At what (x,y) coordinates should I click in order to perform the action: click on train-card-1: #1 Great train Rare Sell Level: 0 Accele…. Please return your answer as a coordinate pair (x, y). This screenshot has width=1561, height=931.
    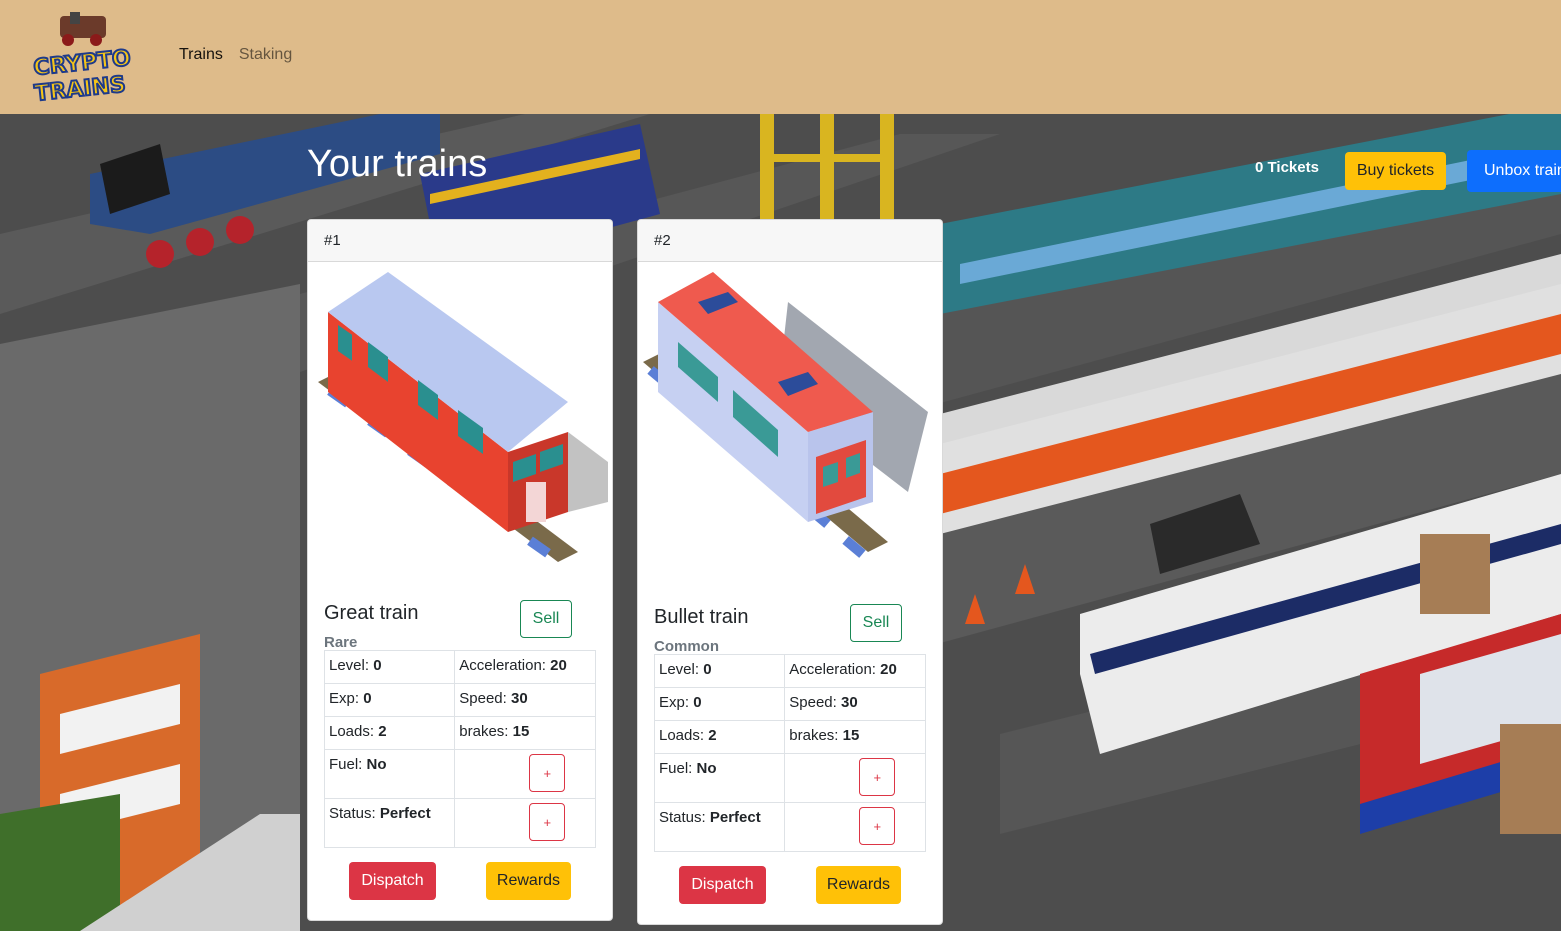
    Looking at the image, I should click on (460, 570).